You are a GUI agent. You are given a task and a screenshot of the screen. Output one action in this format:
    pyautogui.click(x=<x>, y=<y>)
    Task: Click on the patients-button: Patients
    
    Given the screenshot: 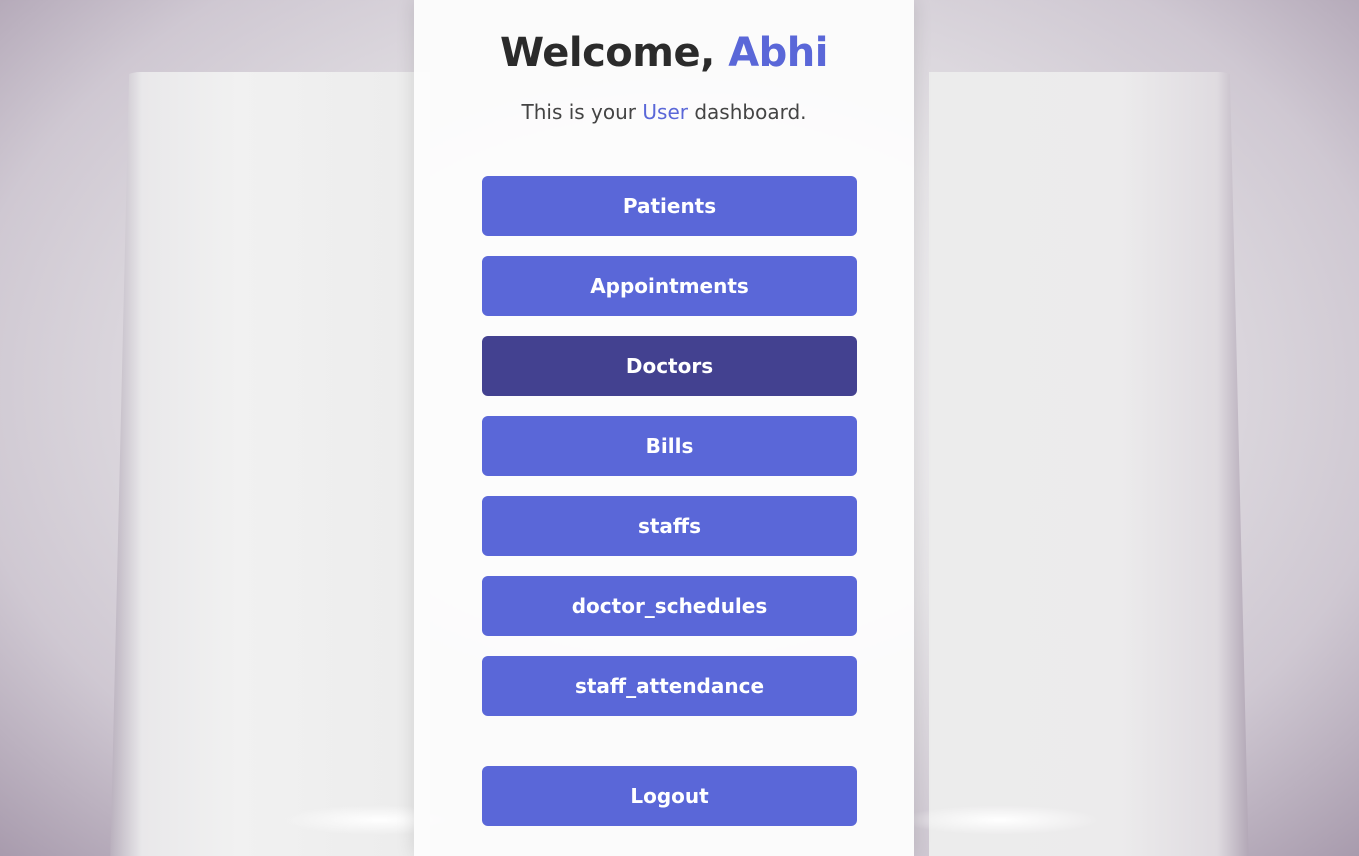 What is the action you would take?
    pyautogui.click(x=669, y=206)
    